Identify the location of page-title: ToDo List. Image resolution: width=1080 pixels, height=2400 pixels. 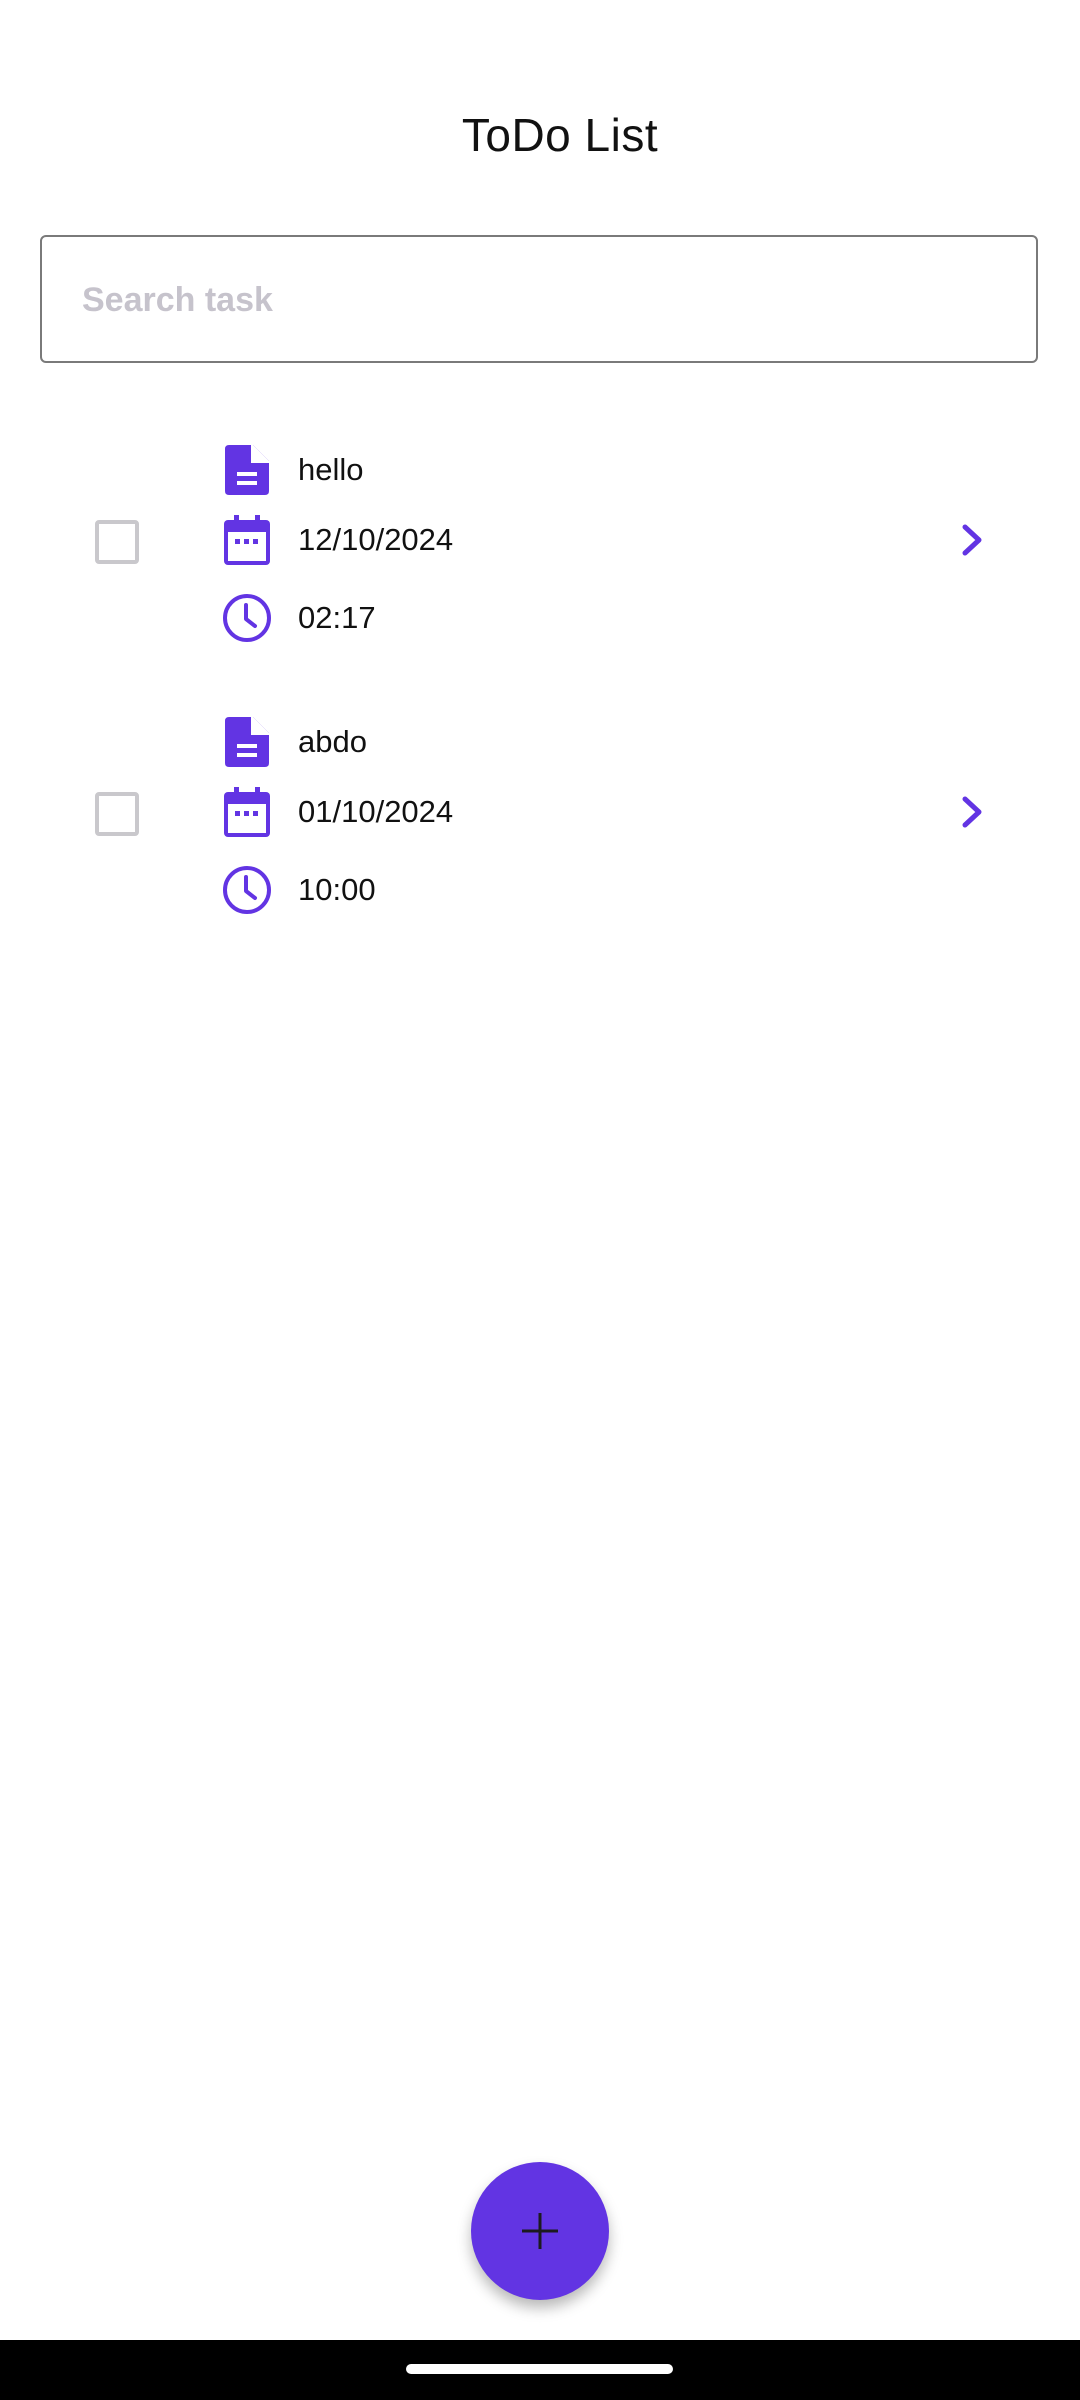
(560, 135).